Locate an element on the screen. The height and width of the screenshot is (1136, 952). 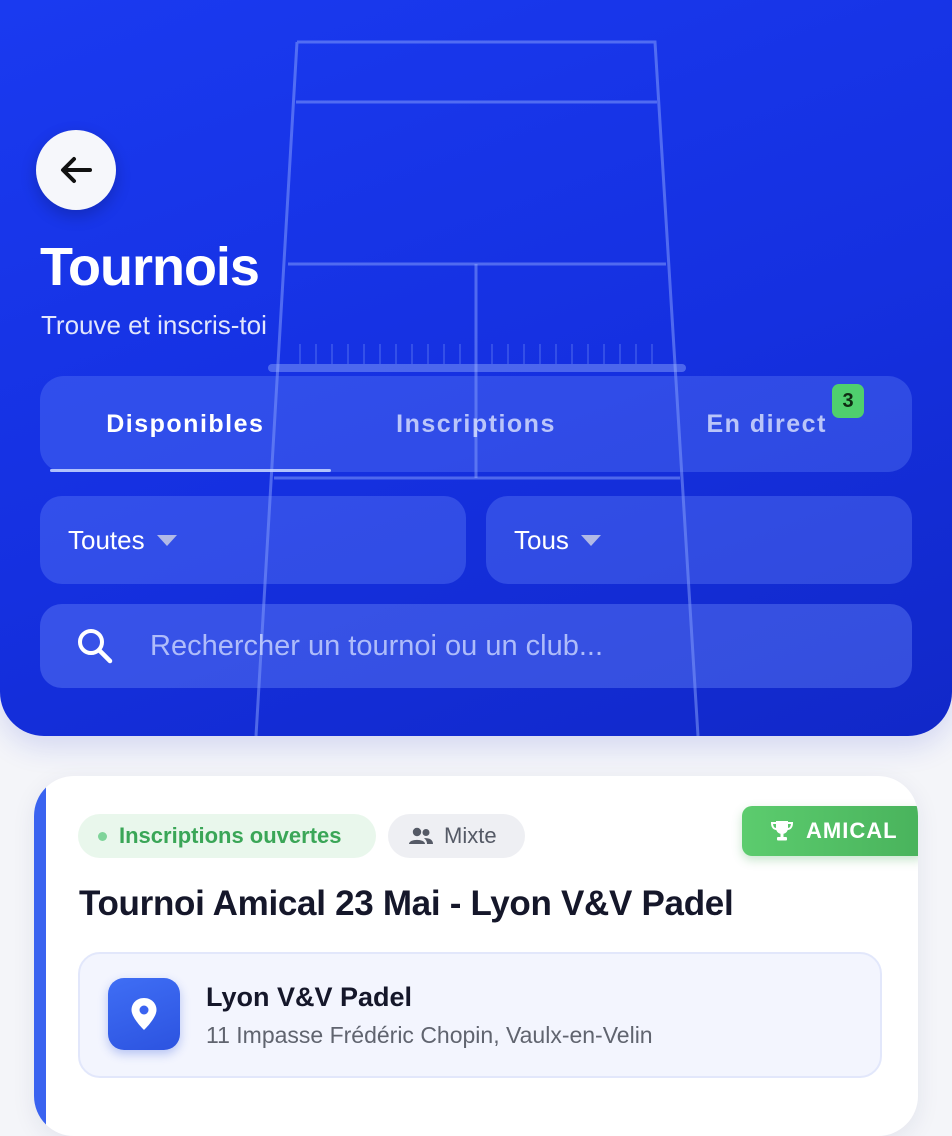
back-button is located at coordinates (76, 170).